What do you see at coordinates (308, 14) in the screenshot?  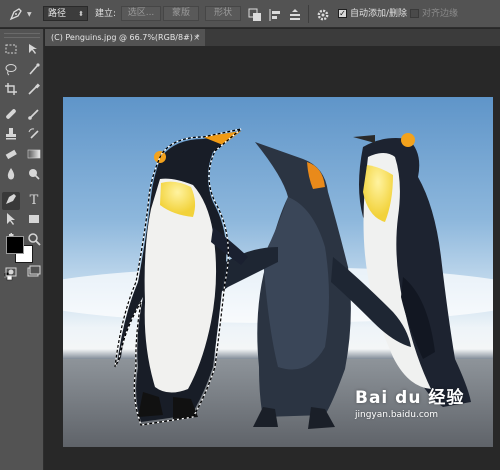 I see `separator` at bounding box center [308, 14].